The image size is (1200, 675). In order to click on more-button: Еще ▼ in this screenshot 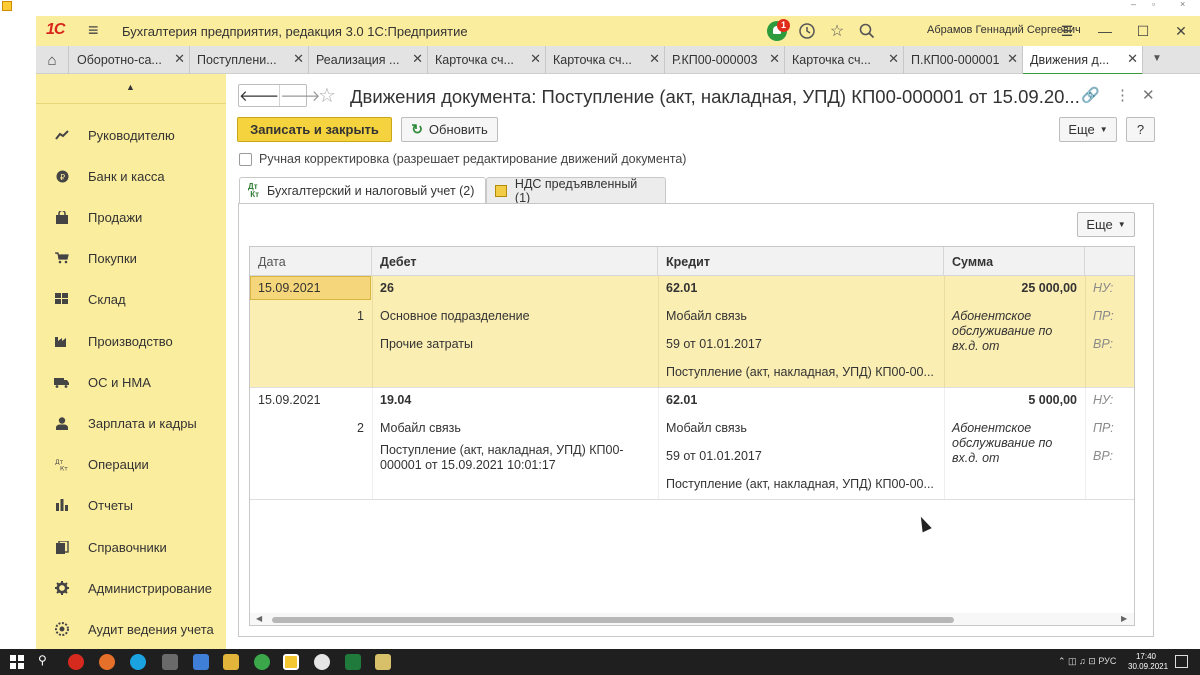, I will do `click(1088, 129)`.